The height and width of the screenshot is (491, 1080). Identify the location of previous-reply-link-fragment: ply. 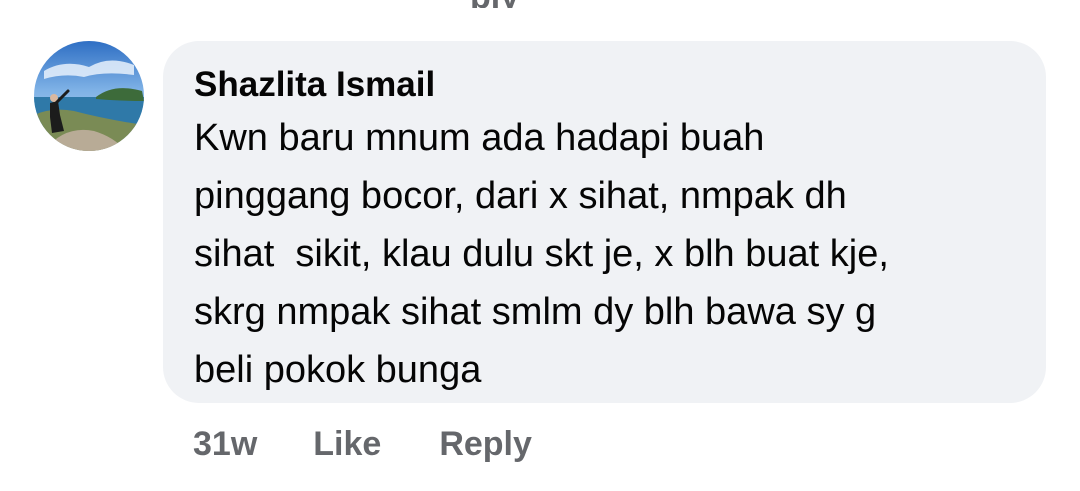
(494, 4).